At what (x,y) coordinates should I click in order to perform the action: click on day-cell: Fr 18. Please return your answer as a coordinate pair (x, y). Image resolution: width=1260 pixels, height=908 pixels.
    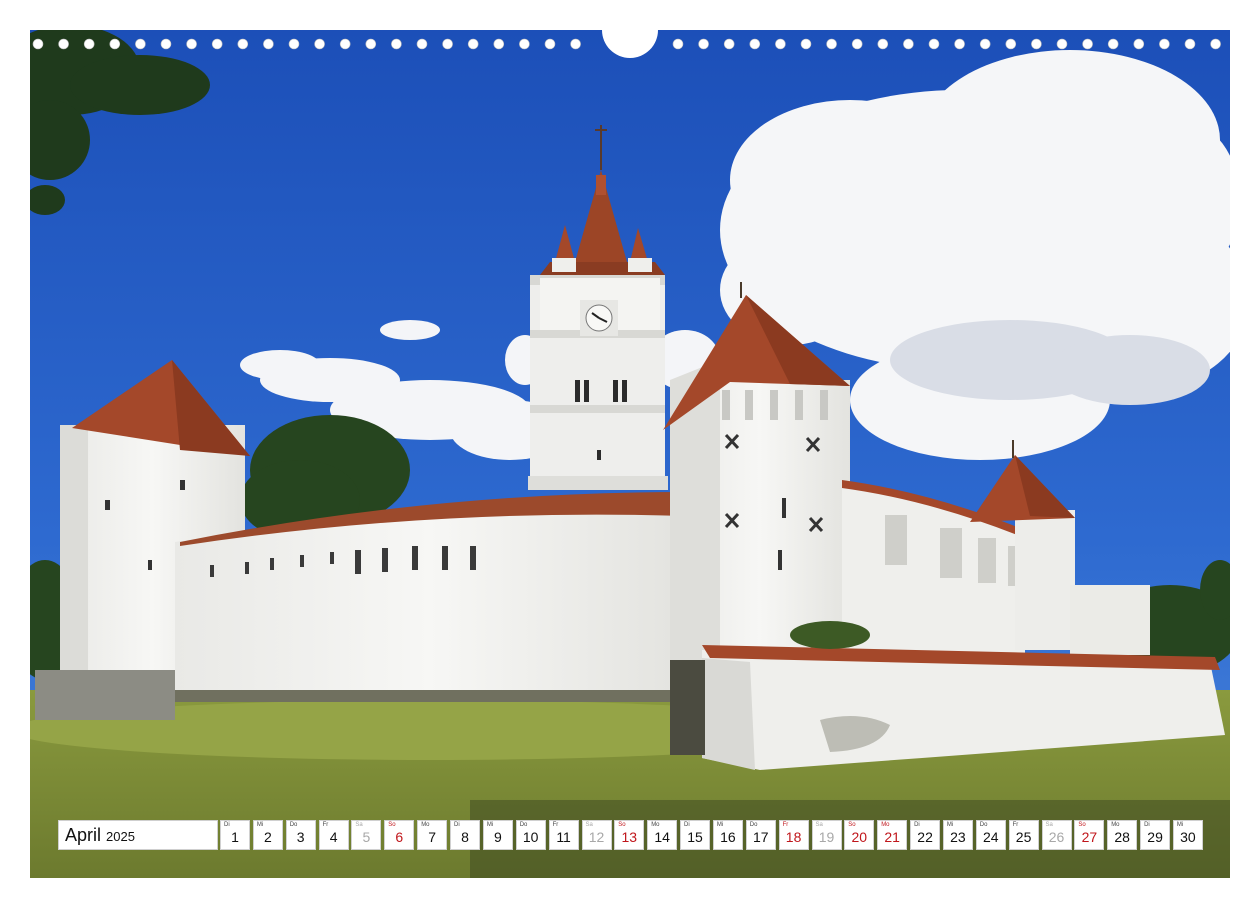
    Looking at the image, I should click on (793, 835).